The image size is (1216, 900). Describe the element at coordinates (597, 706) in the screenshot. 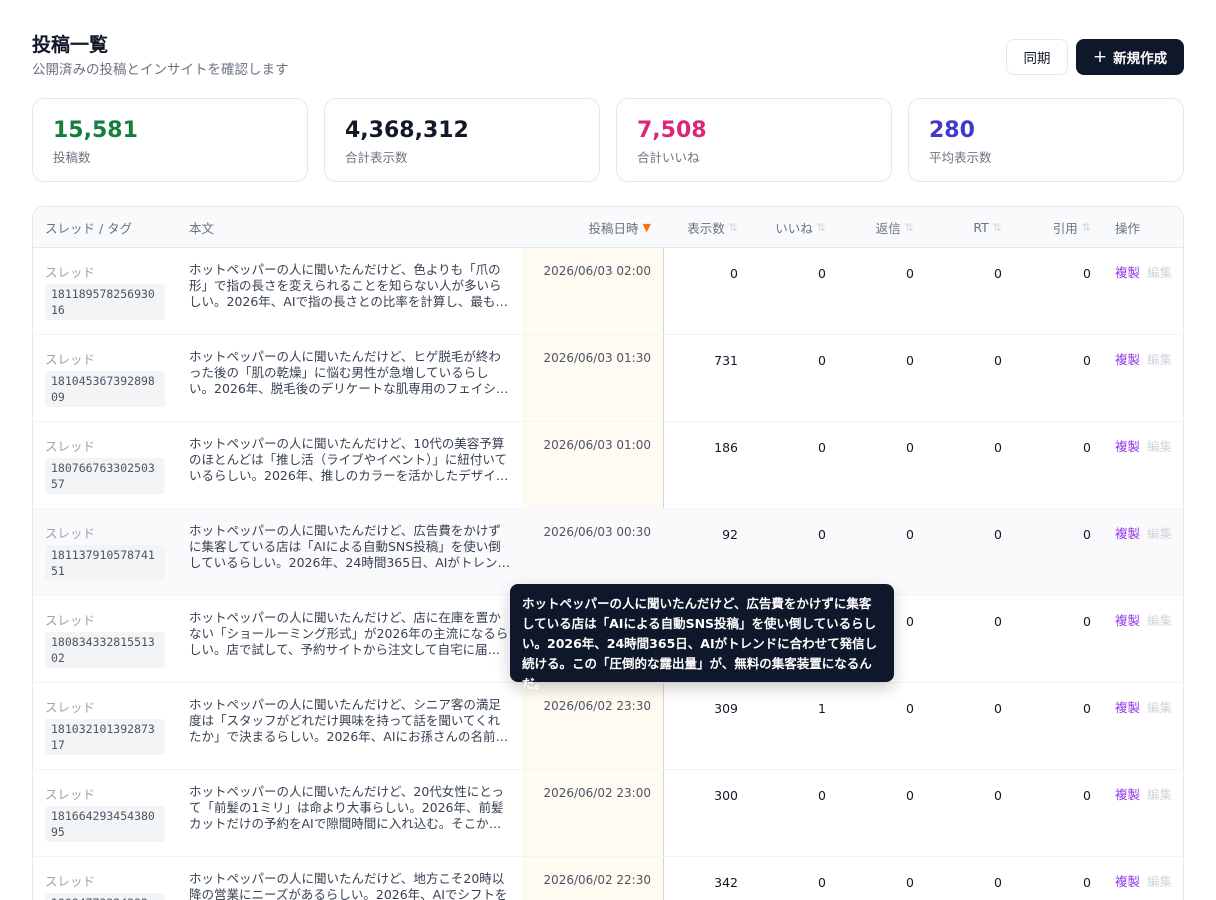

I see `post-date: 2026/06/02 23:30` at that location.